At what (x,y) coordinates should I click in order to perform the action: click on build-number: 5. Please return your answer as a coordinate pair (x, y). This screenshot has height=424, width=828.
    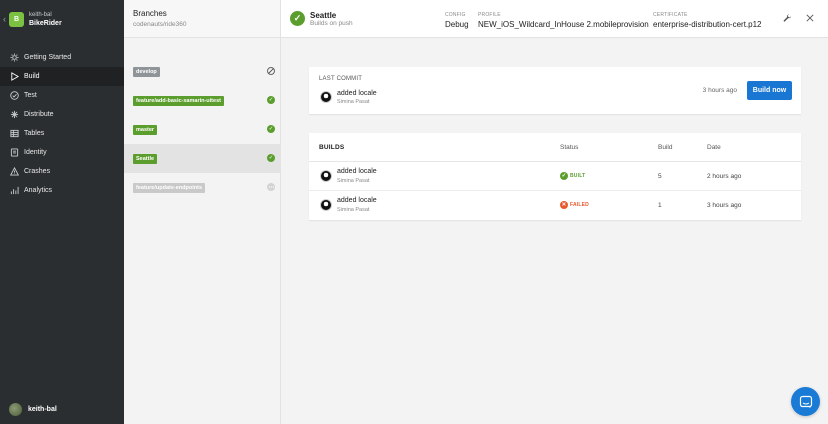
    Looking at the image, I should click on (660, 176).